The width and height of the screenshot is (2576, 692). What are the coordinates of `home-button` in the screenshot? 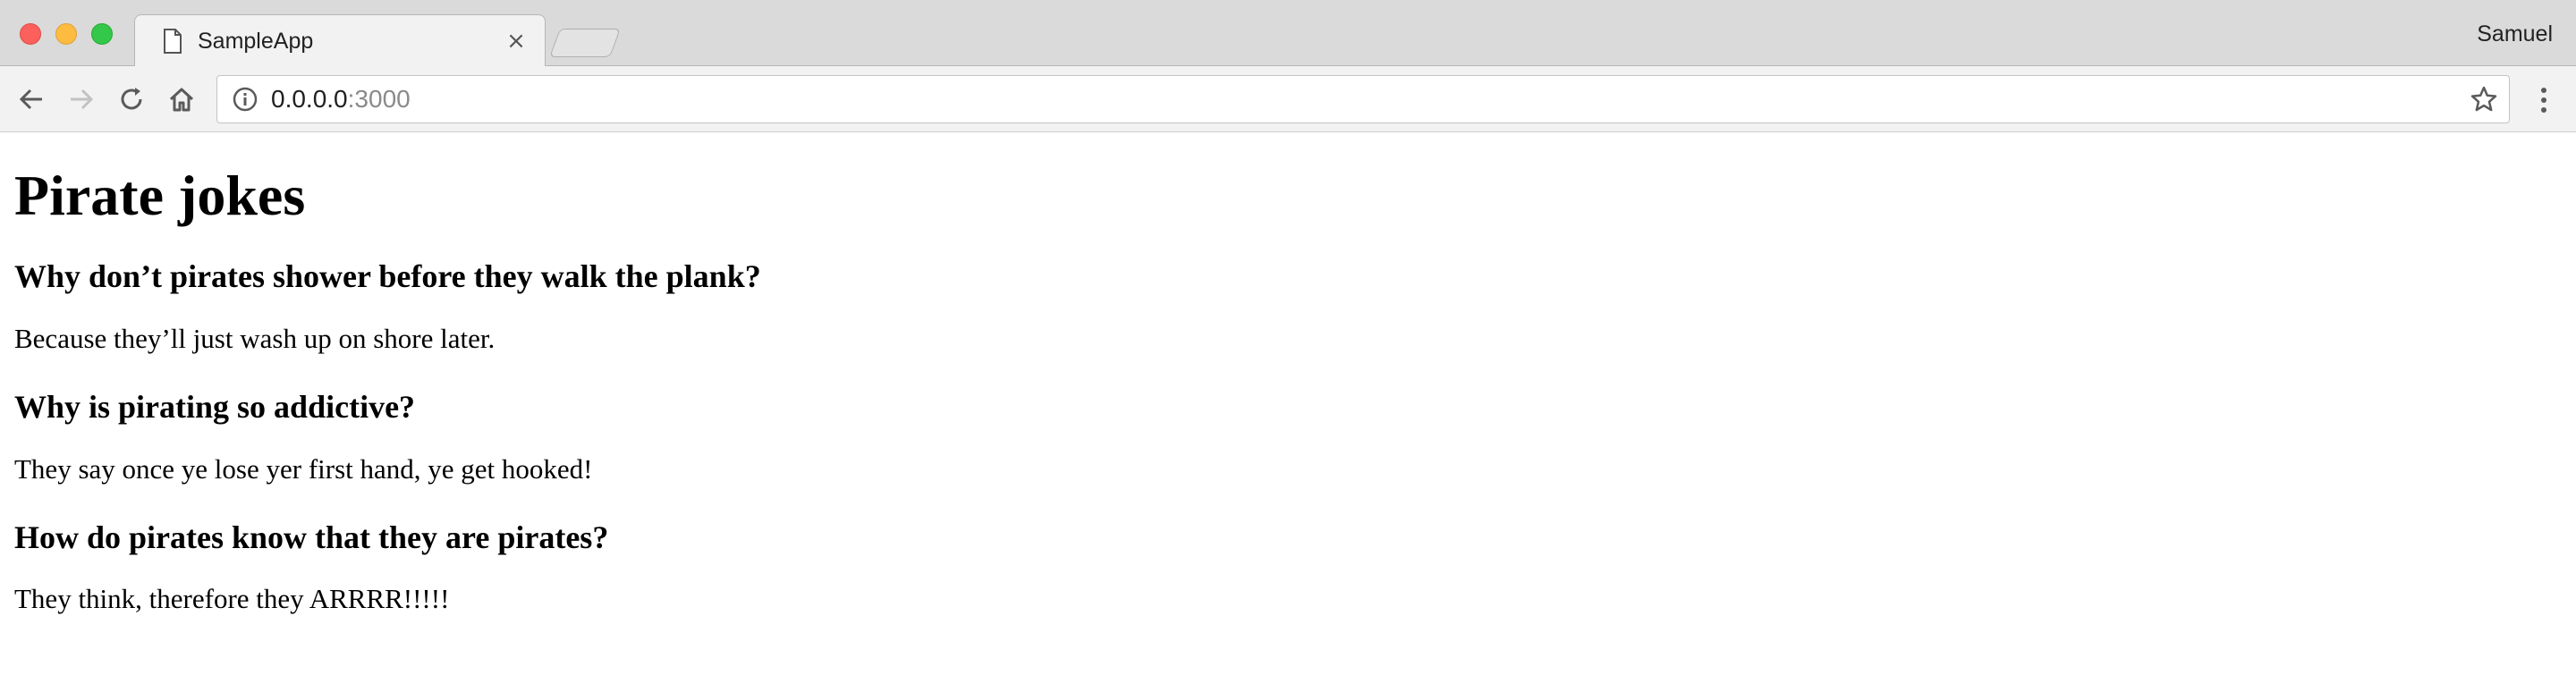 It's located at (182, 99).